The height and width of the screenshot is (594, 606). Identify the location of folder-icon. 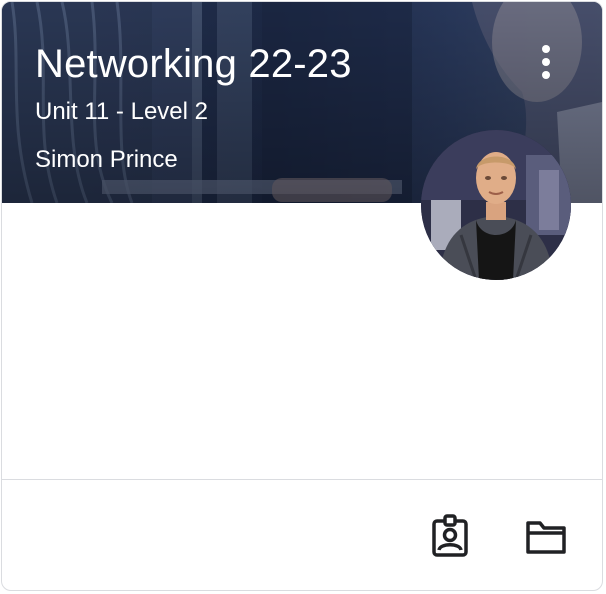
(546, 537).